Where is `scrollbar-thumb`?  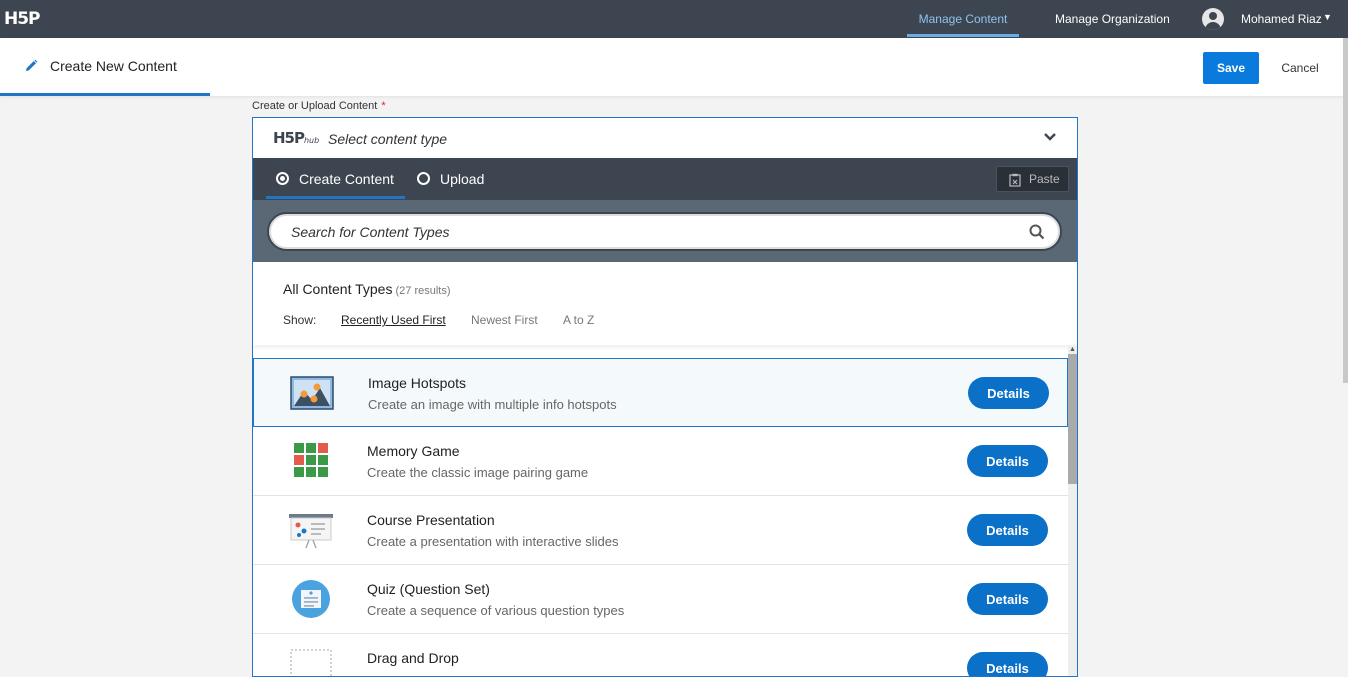 scrollbar-thumb is located at coordinates (1072, 419).